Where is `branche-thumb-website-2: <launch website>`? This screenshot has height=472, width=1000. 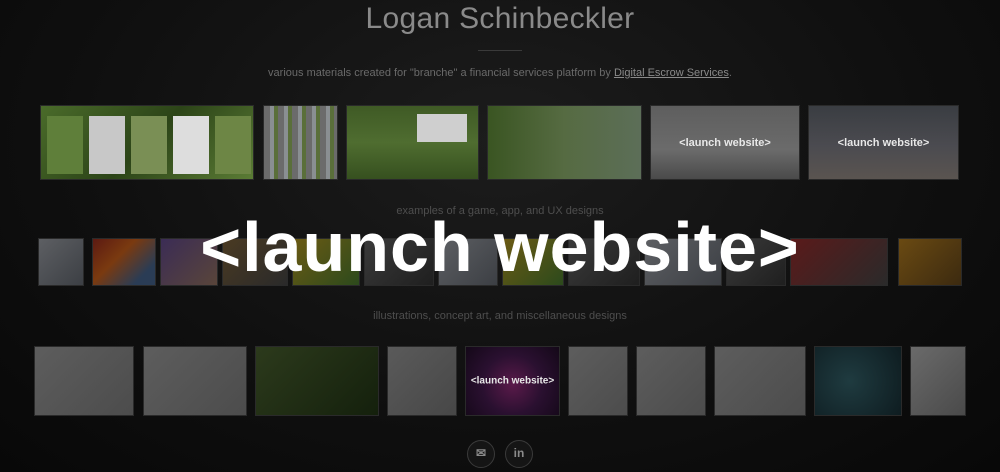 branche-thumb-website-2: <launch website> is located at coordinates (883, 142).